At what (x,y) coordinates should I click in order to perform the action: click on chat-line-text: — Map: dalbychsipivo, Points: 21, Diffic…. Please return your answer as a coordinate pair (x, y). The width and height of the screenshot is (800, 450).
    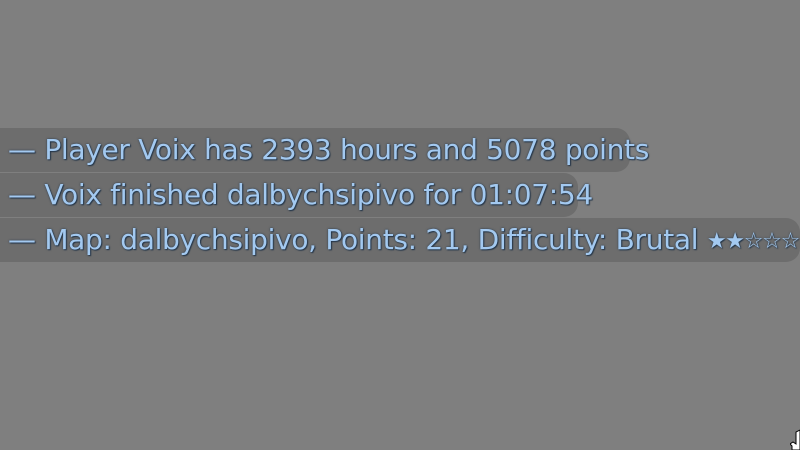
    Looking at the image, I should click on (404, 241).